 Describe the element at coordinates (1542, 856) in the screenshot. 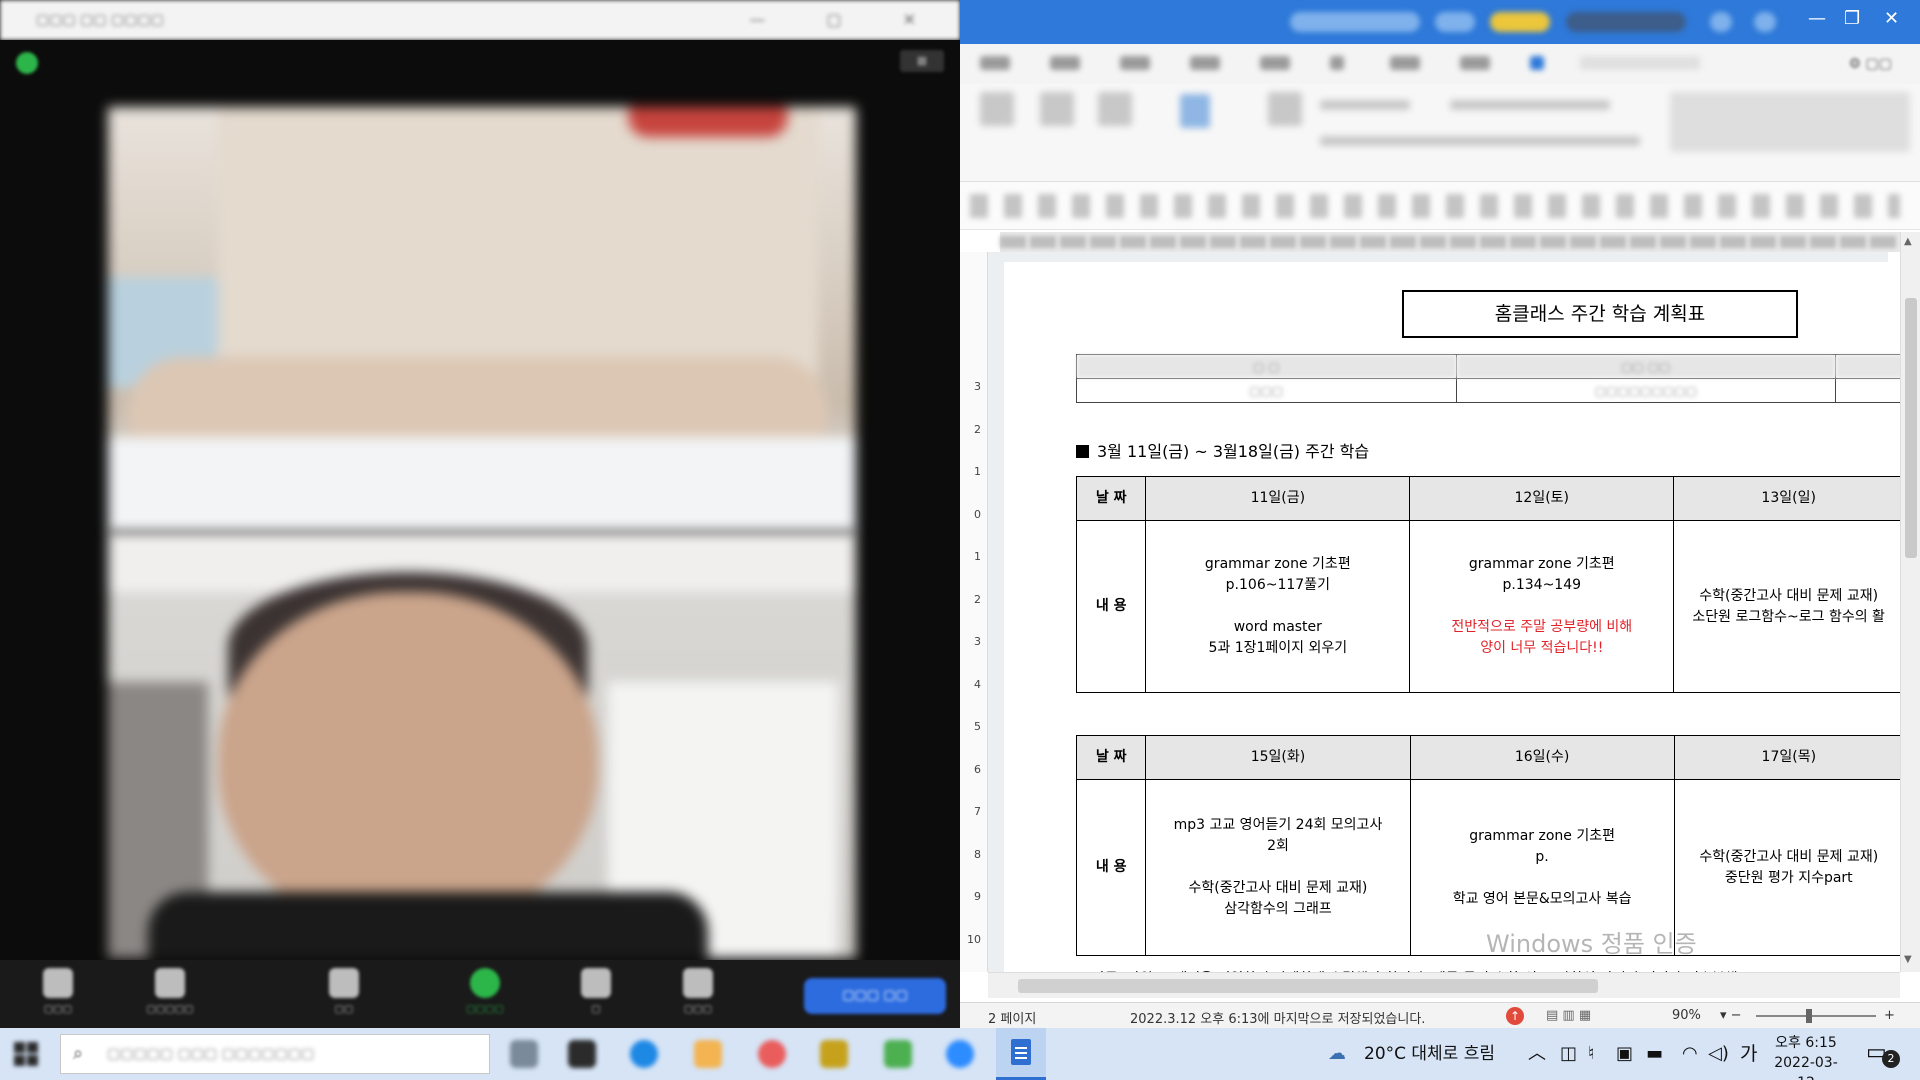

I see `content-line: p.` at that location.